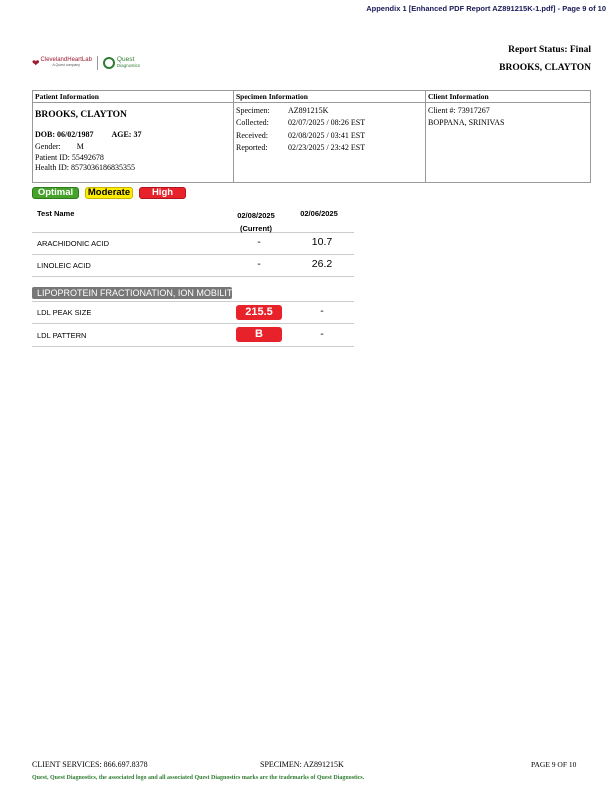  What do you see at coordinates (64, 312) in the screenshot?
I see `test-name: LDL PEAK SIZE` at bounding box center [64, 312].